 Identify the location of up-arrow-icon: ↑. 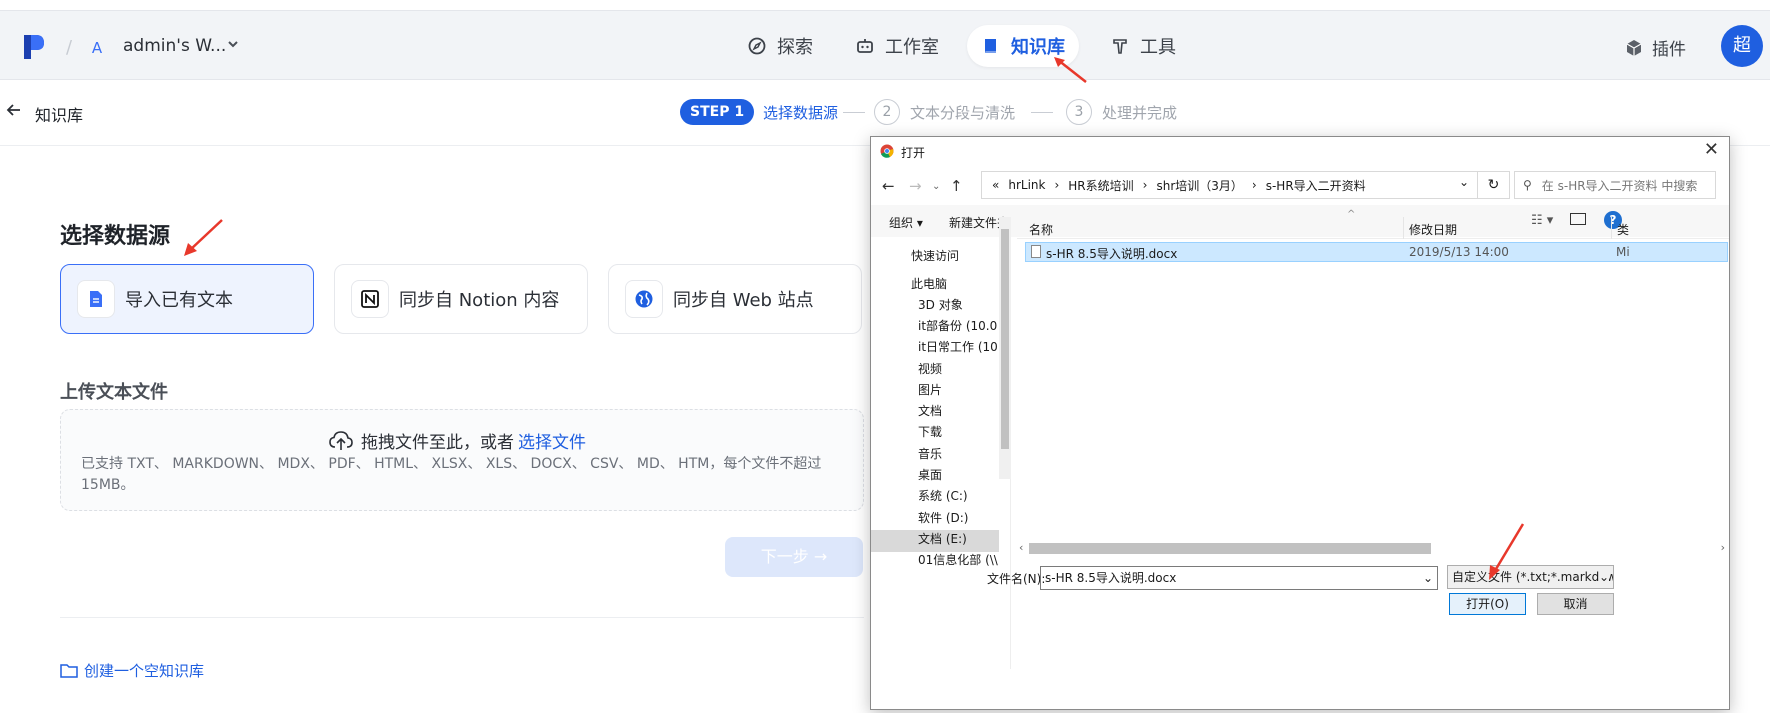
(956, 186).